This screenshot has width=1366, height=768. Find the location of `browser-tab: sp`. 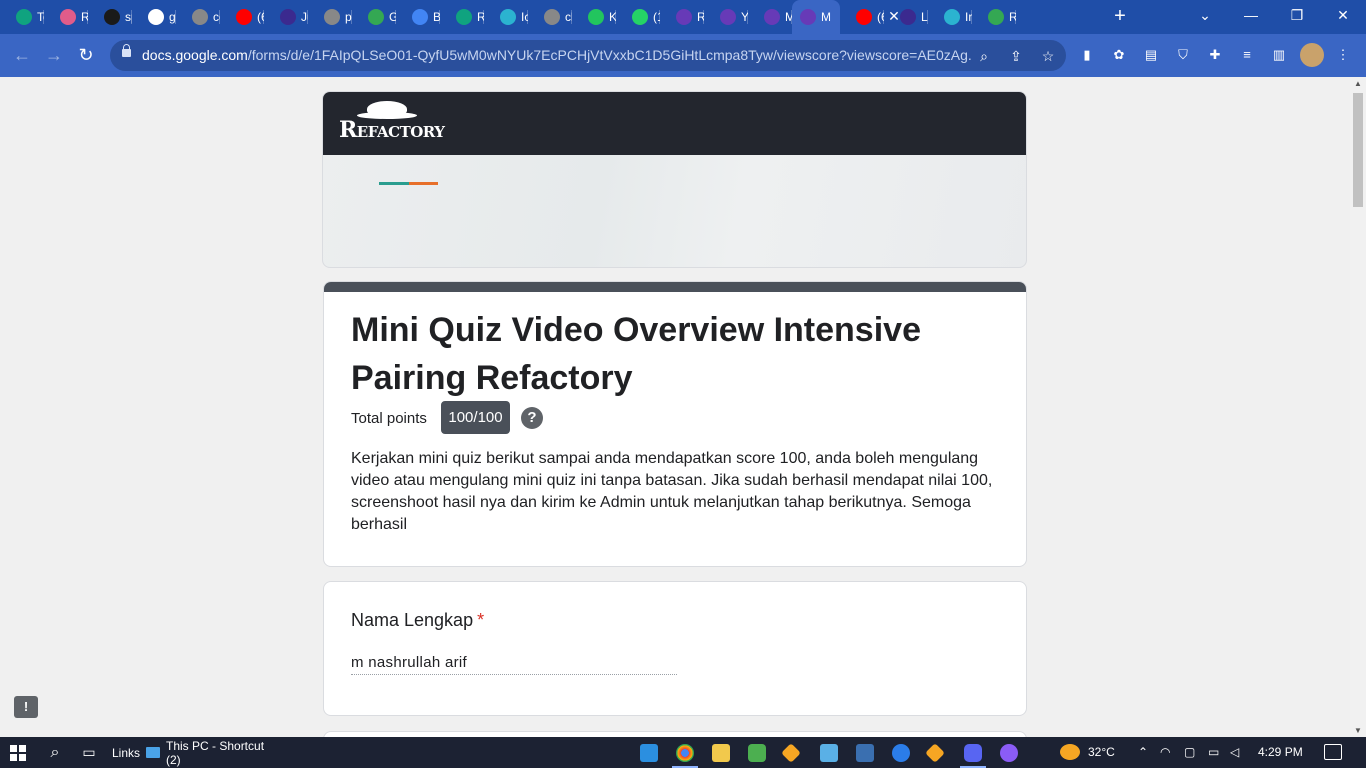

browser-tab: sp is located at coordinates (110, 17).